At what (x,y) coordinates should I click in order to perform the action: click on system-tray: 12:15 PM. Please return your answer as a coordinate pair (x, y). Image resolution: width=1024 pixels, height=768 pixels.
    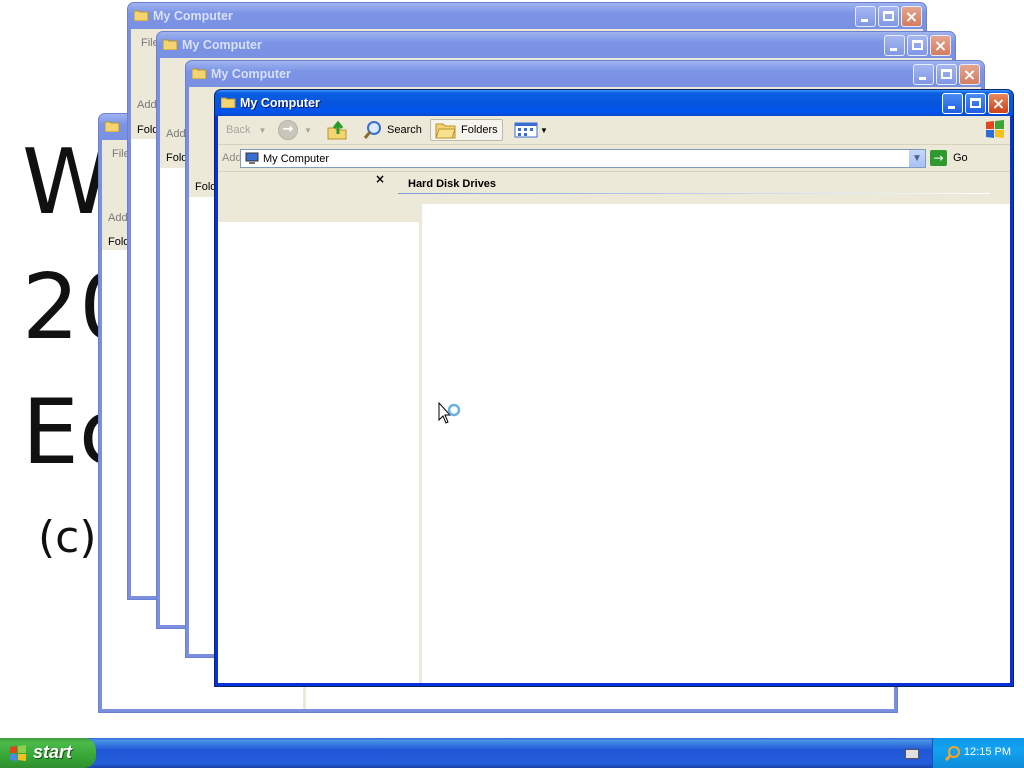
    Looking at the image, I should click on (978, 753).